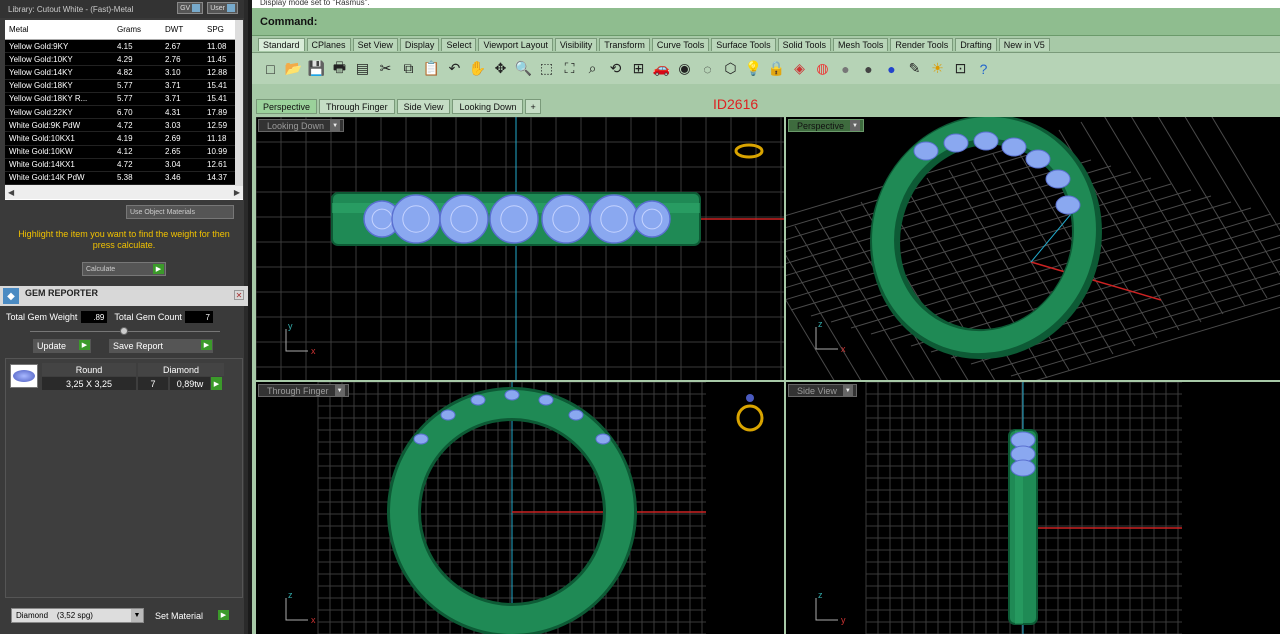 This screenshot has height=634, width=1280. I want to click on tab-transform: Transform, so click(624, 44).